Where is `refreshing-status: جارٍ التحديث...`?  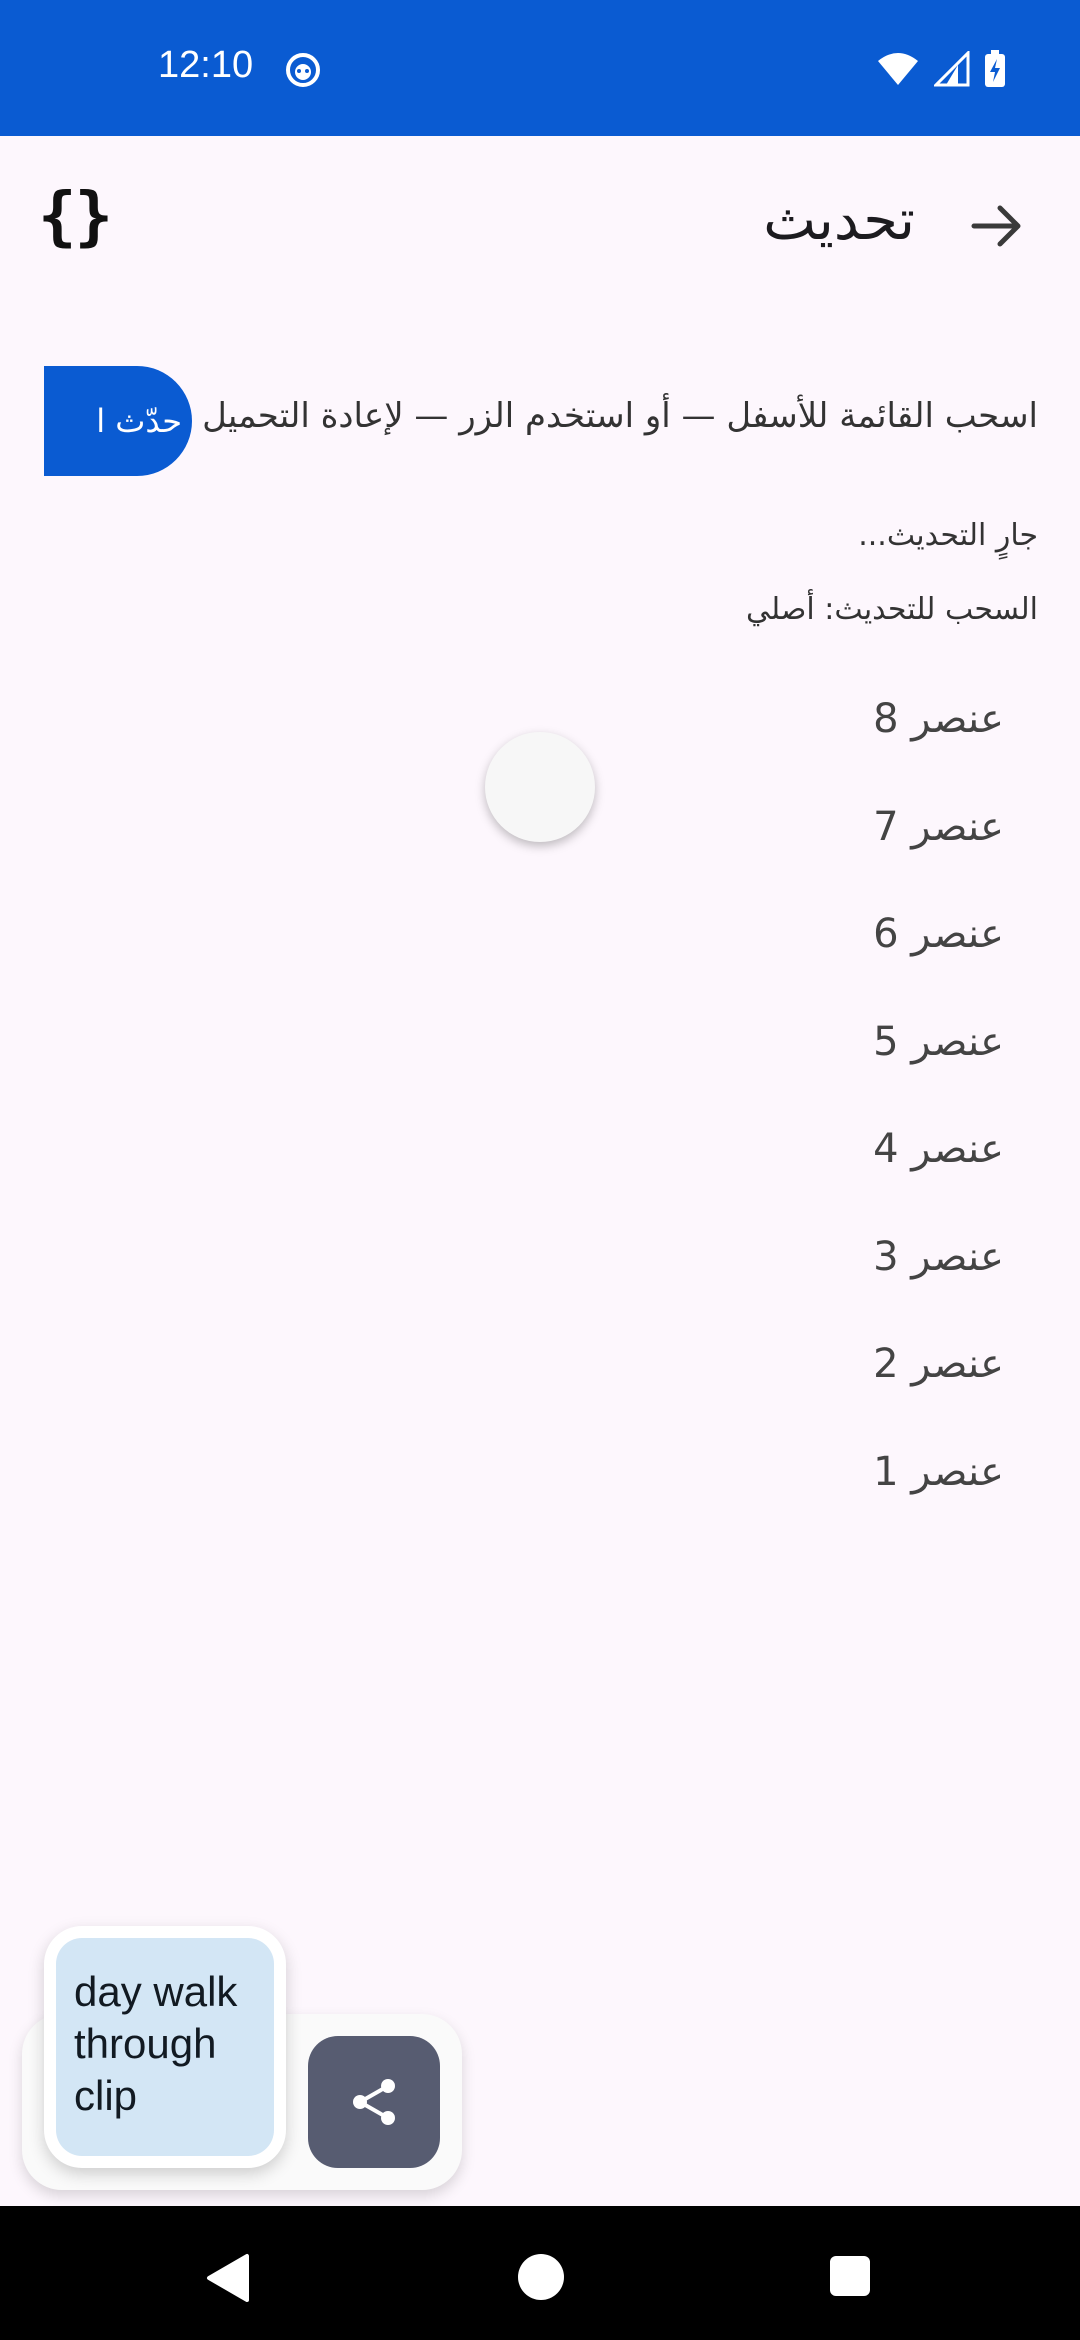
refreshing-status: جارٍ التحديث... is located at coordinates (948, 535).